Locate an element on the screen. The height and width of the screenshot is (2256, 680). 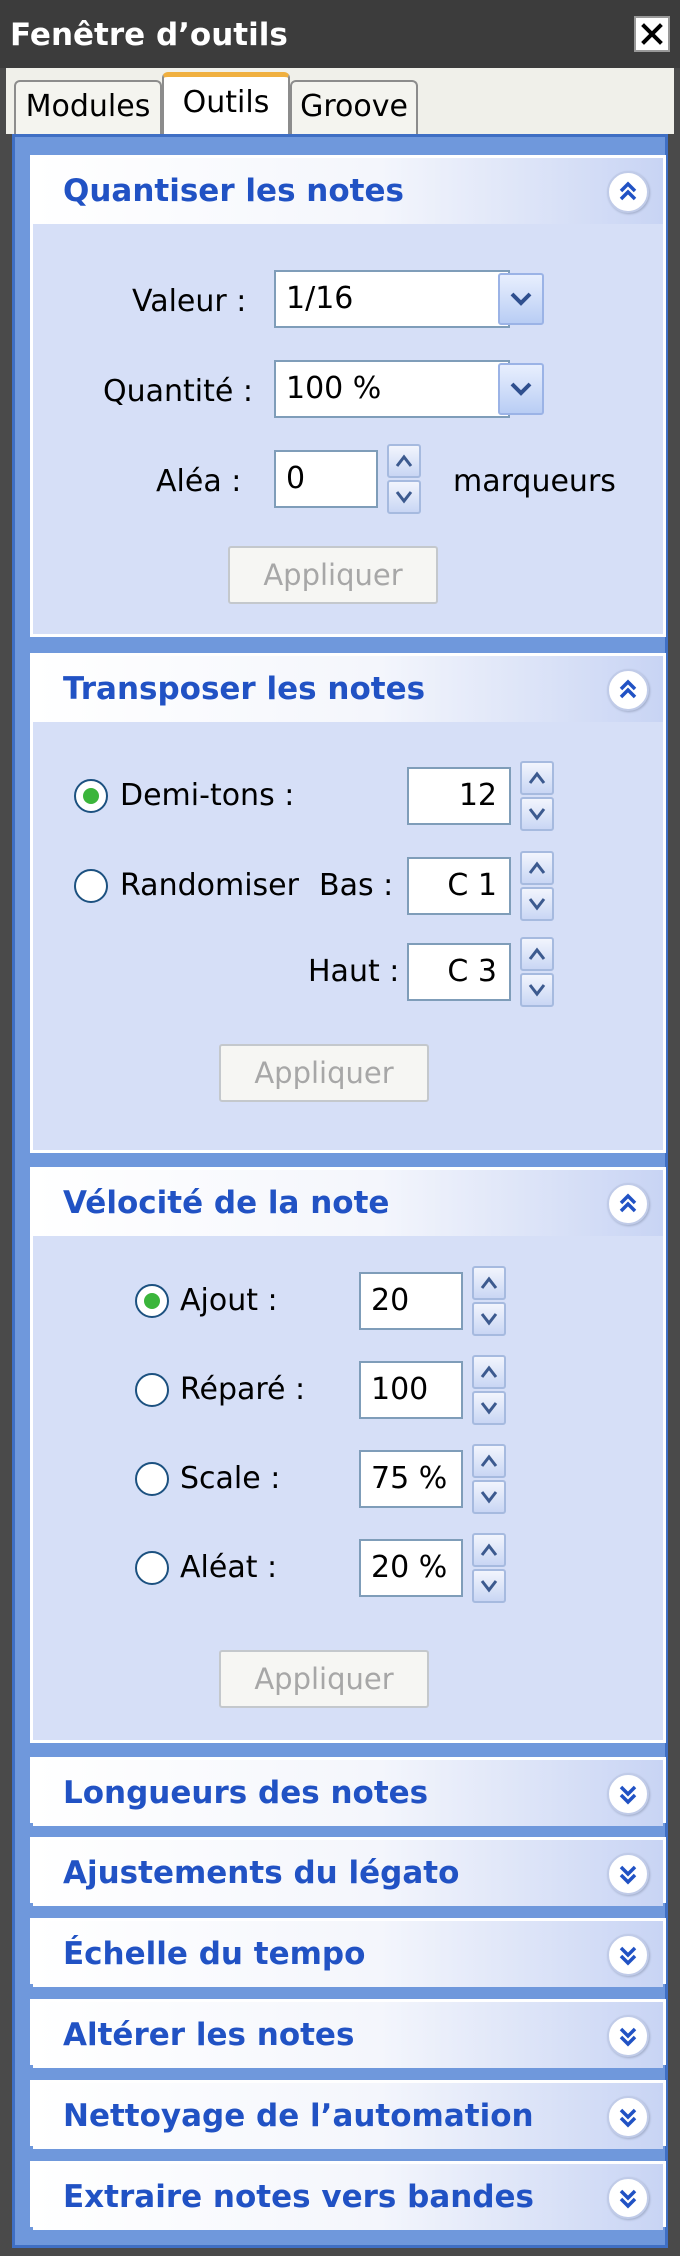
demitons-input: 12 is located at coordinates (459, 796).